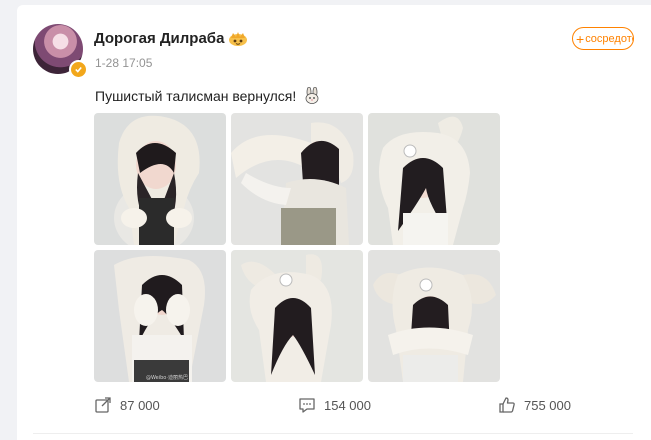 The width and height of the screenshot is (651, 440). Describe the element at coordinates (167, 377) in the screenshot. I see `watermark: @Weibo·迪丽热巴` at that location.